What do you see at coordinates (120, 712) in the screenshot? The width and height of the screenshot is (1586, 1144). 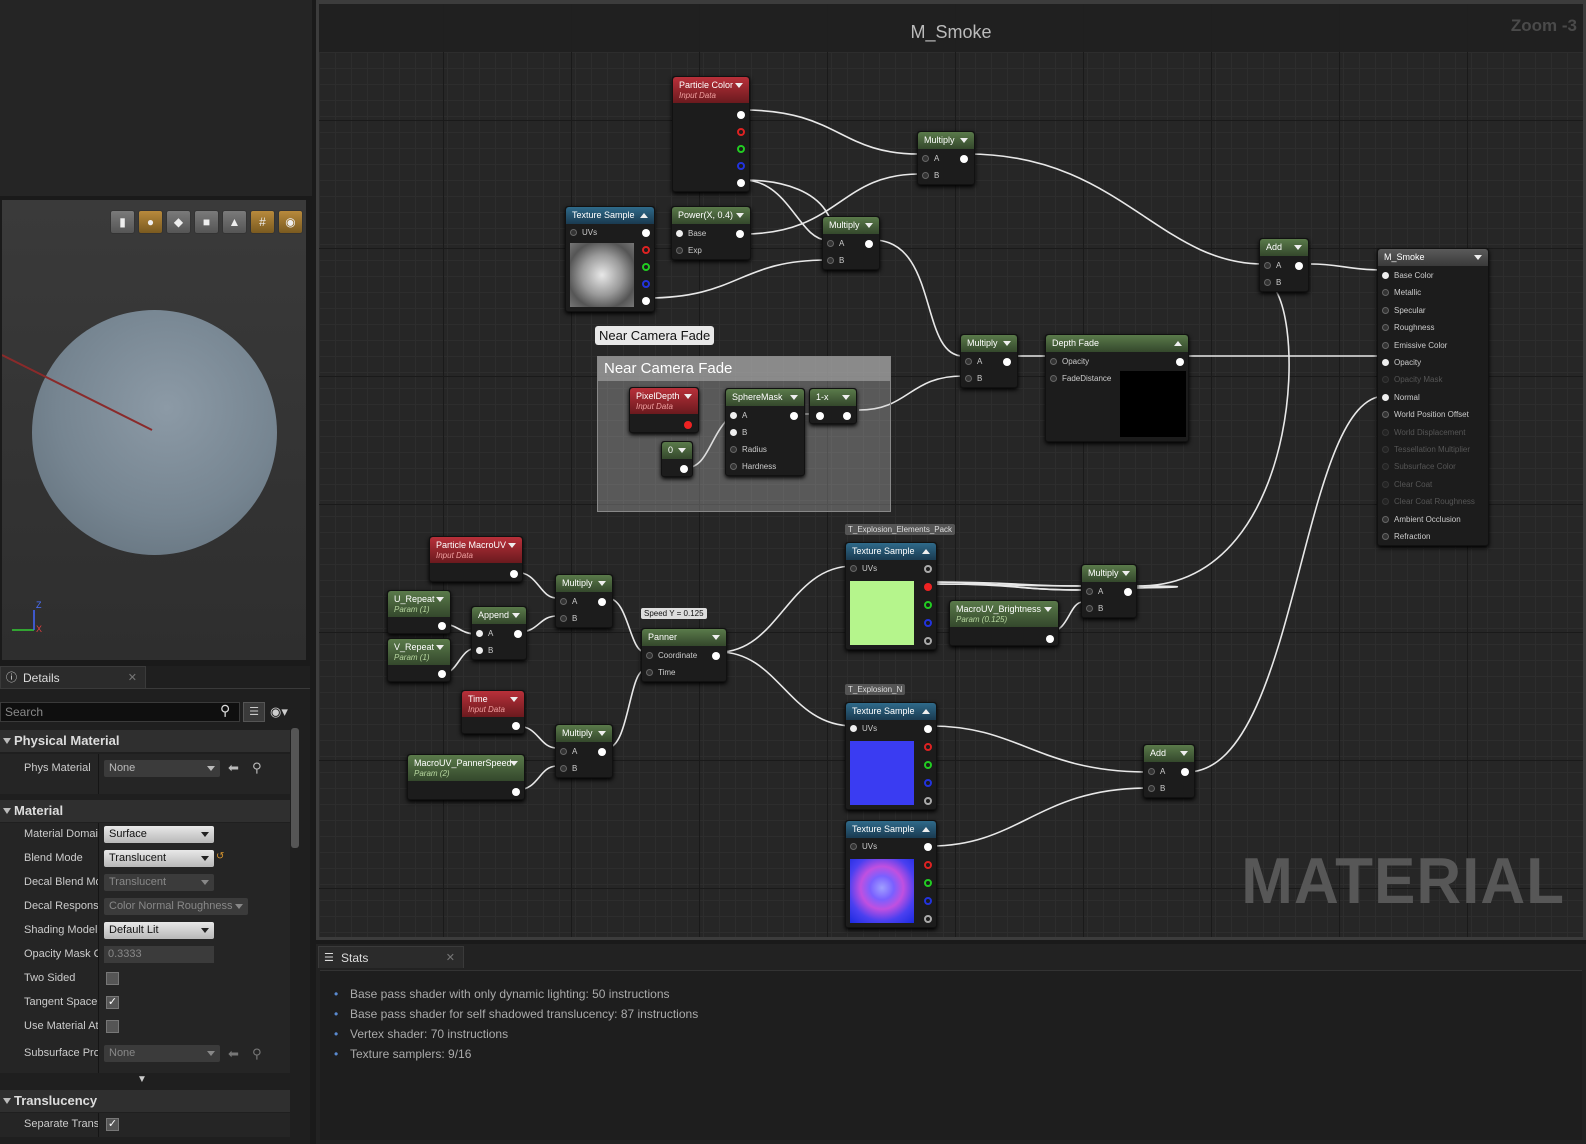 I see `details-search-input: Search` at bounding box center [120, 712].